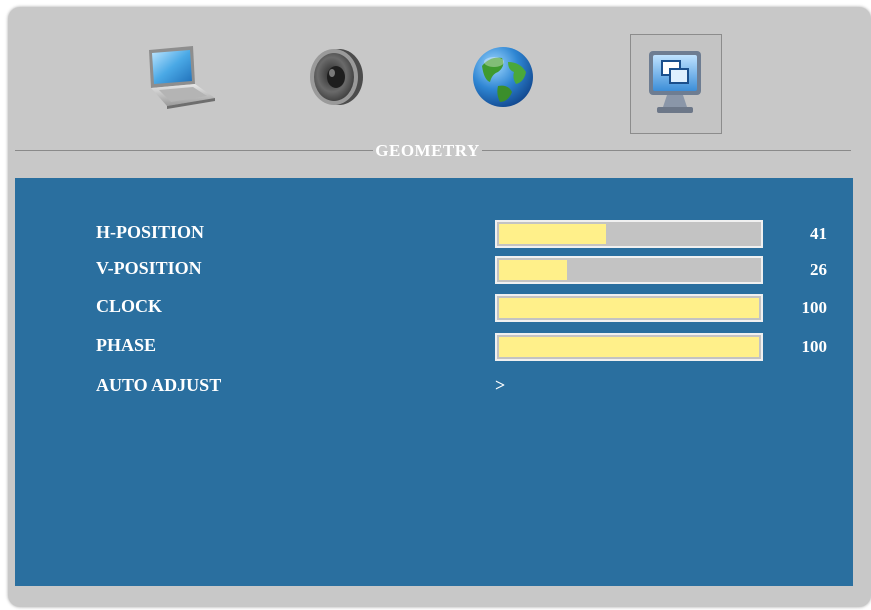 The image size is (871, 610). What do you see at coordinates (818, 233) in the screenshot?
I see `h-position-value: 41` at bounding box center [818, 233].